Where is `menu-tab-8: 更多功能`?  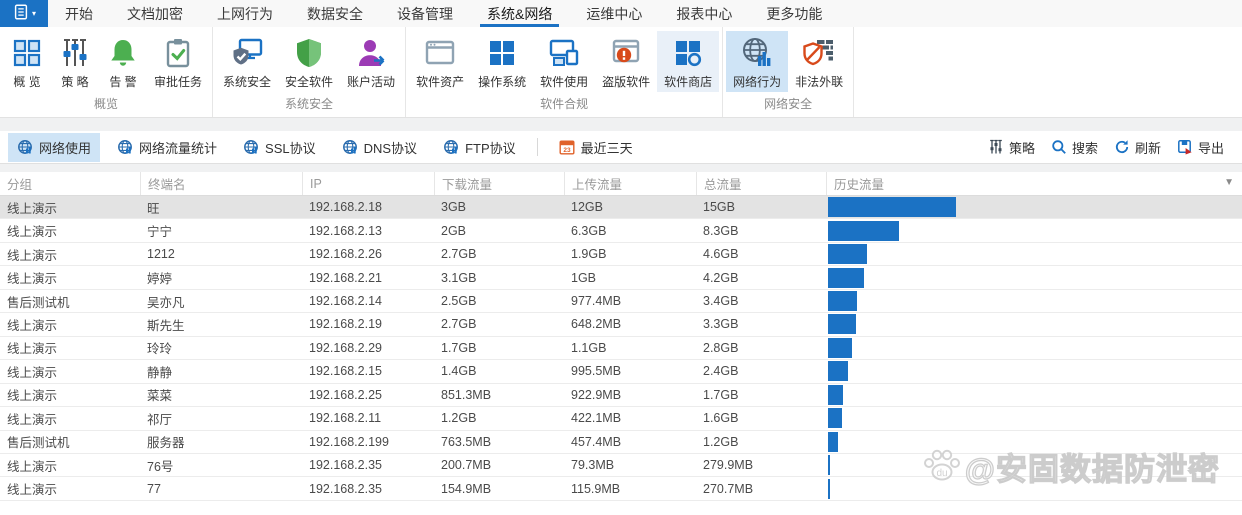
menu-tab-8: 更多功能 is located at coordinates (794, 13).